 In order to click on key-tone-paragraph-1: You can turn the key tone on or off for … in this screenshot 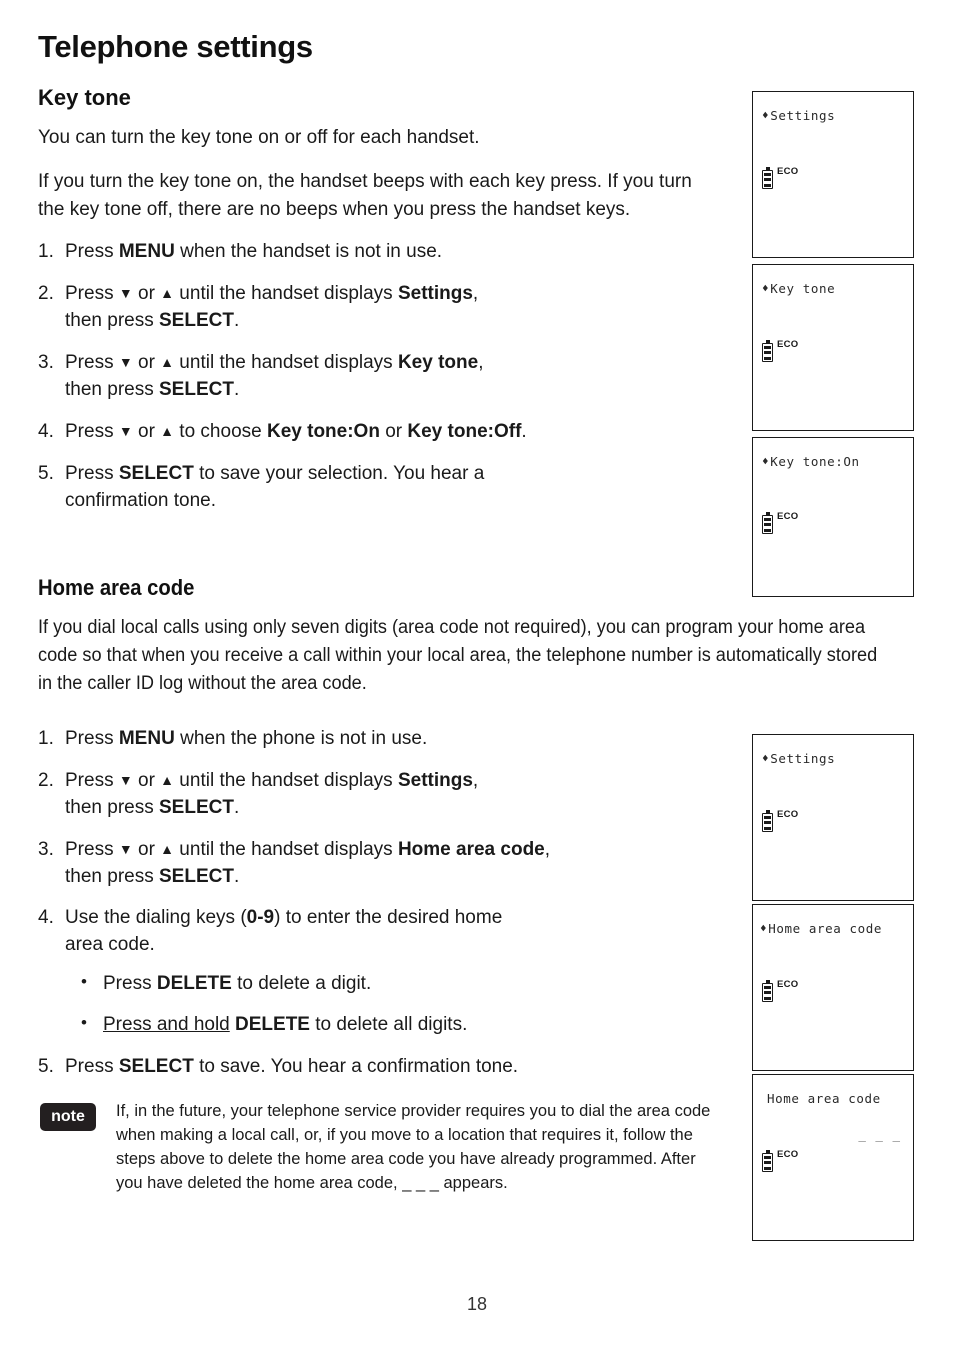, I will do `click(259, 138)`.